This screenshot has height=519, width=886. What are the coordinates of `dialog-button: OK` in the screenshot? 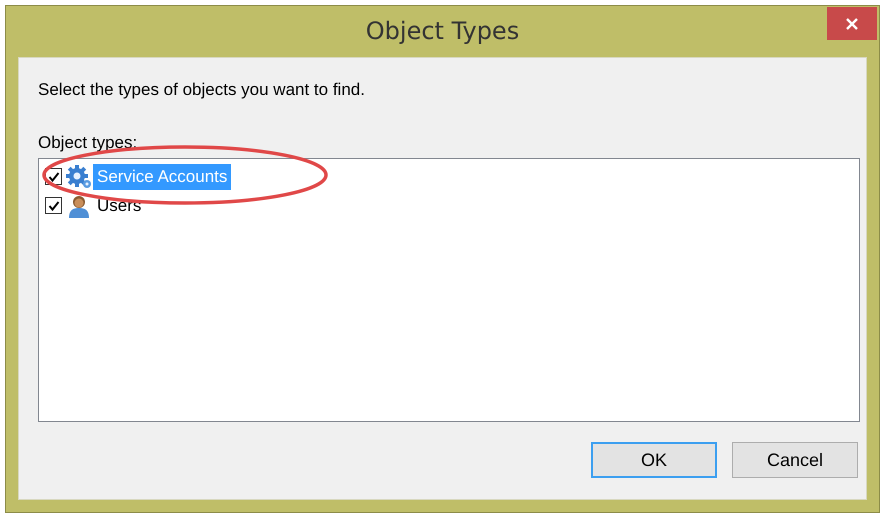 It's located at (654, 460).